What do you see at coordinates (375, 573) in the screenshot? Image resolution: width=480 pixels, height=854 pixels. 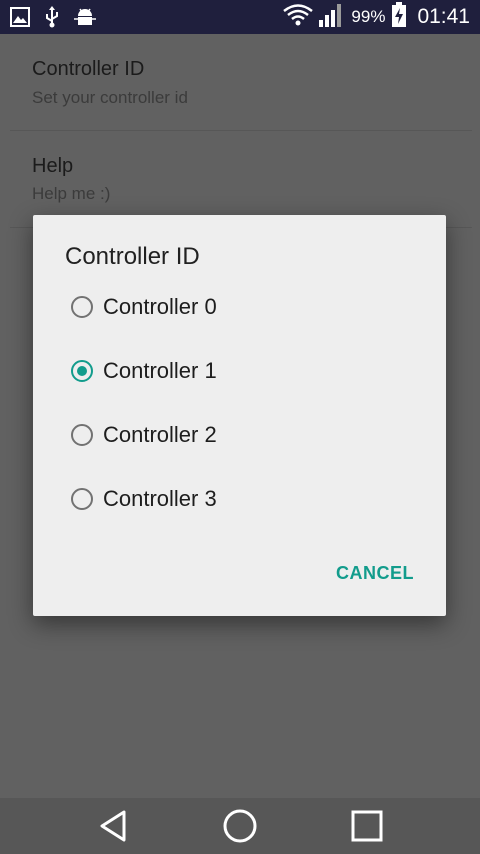 I see `cancel-button: CANCEL` at bounding box center [375, 573].